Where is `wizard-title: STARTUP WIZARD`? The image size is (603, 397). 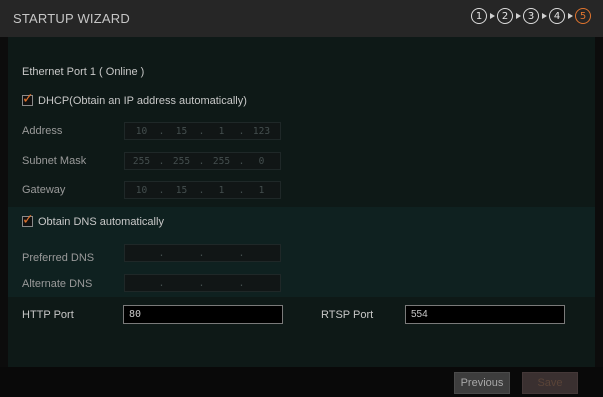
wizard-title: STARTUP WIZARD is located at coordinates (71, 18).